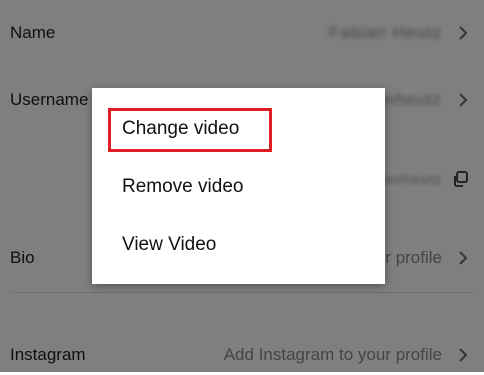  I want to click on view-video-item: View Video, so click(238, 245).